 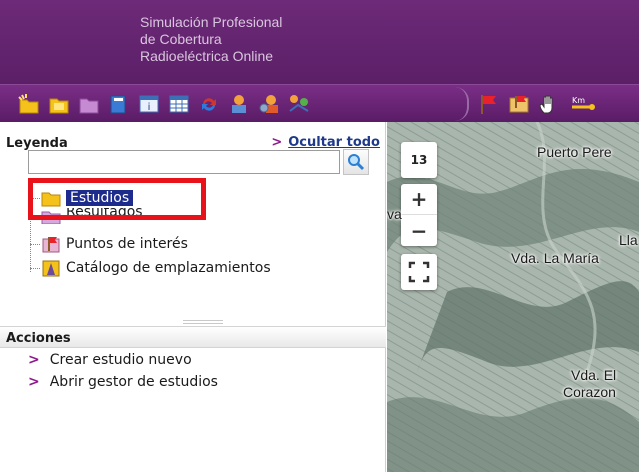 I want to click on fullscreen-icon, so click(x=419, y=272).